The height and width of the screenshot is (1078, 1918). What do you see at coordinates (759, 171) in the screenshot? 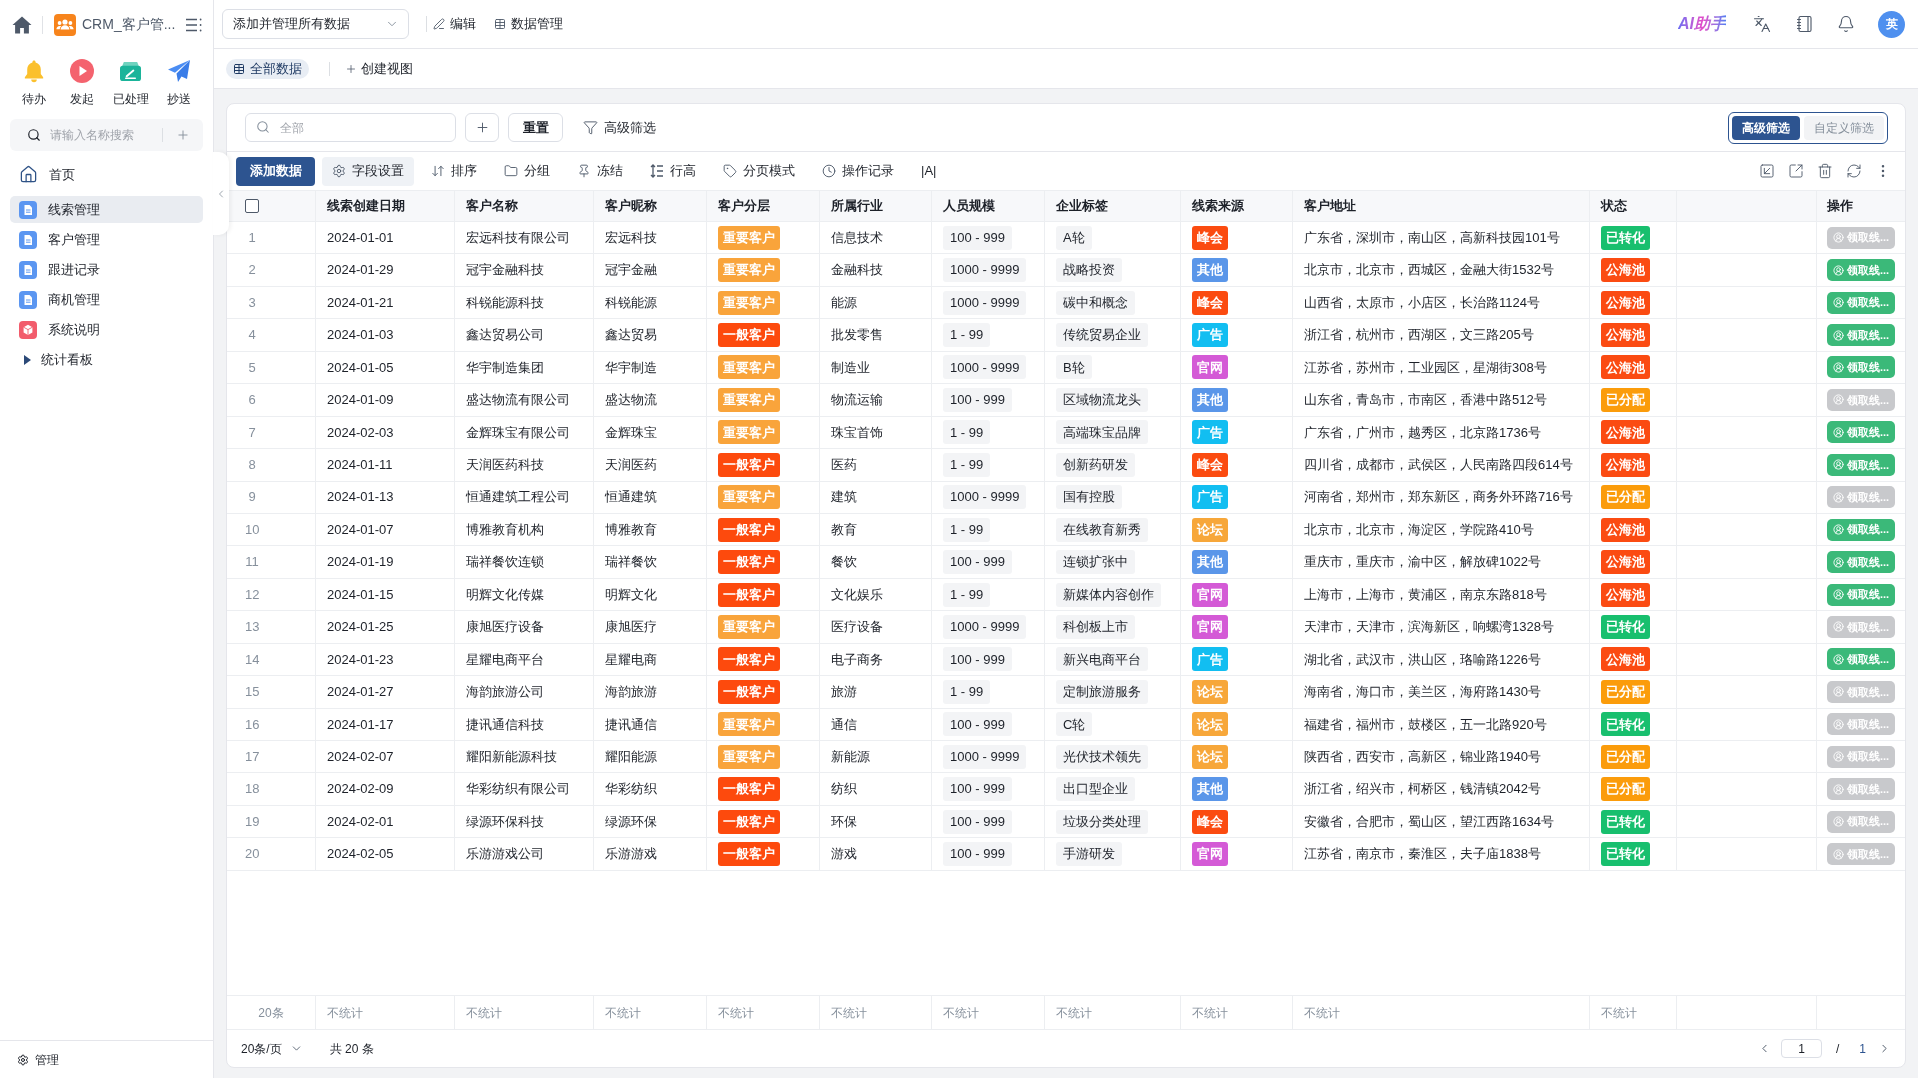
I see `toolbar-button: 分页模式` at bounding box center [759, 171].